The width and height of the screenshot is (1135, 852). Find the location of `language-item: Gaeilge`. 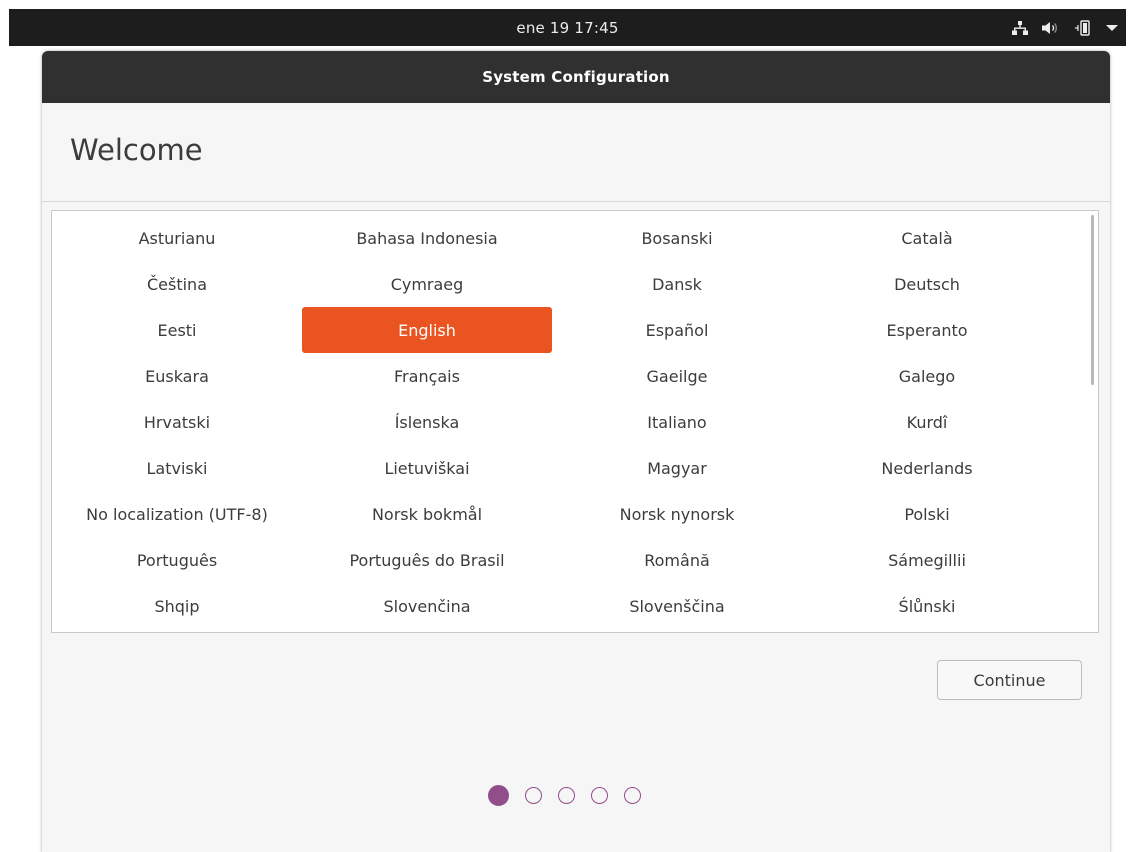

language-item: Gaeilge is located at coordinates (677, 376).